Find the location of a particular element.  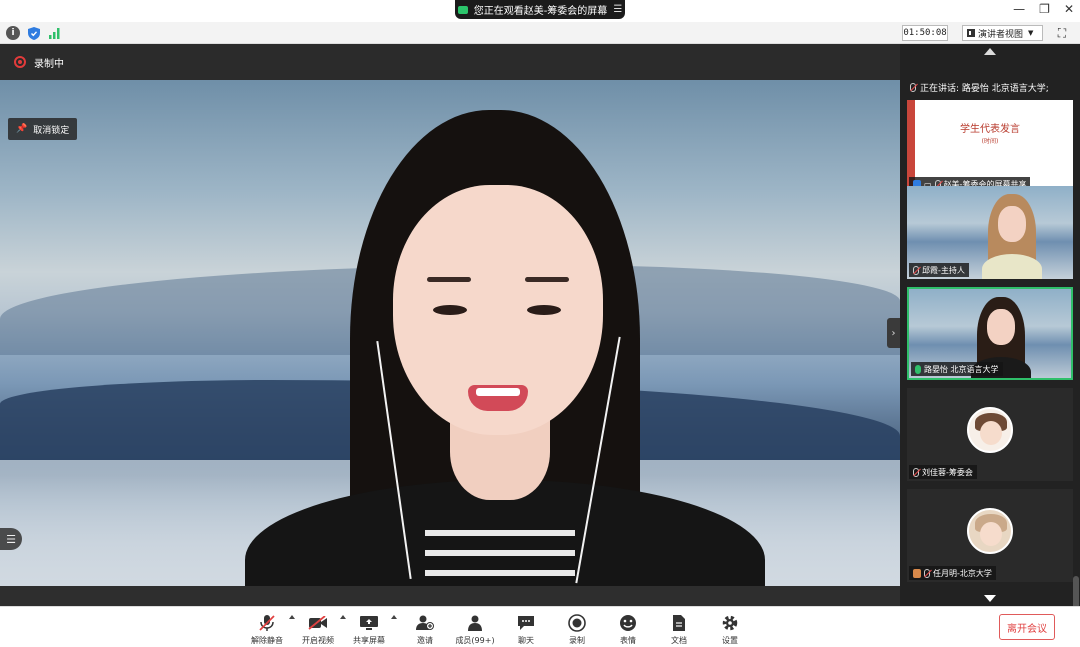

participant-video is located at coordinates (1012, 236).